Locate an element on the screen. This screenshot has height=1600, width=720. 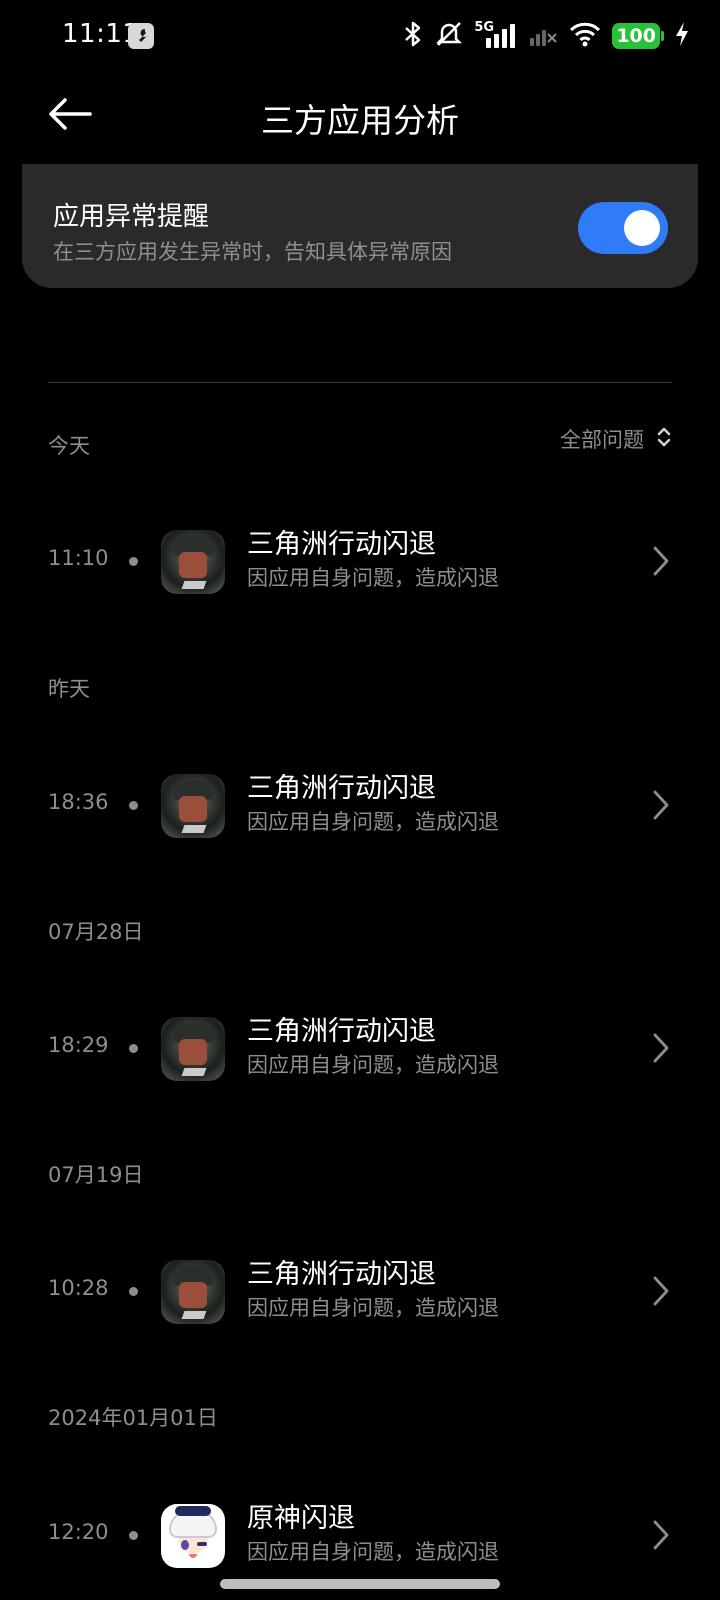
record-title: 原神闪退 is located at coordinates (301, 1518).